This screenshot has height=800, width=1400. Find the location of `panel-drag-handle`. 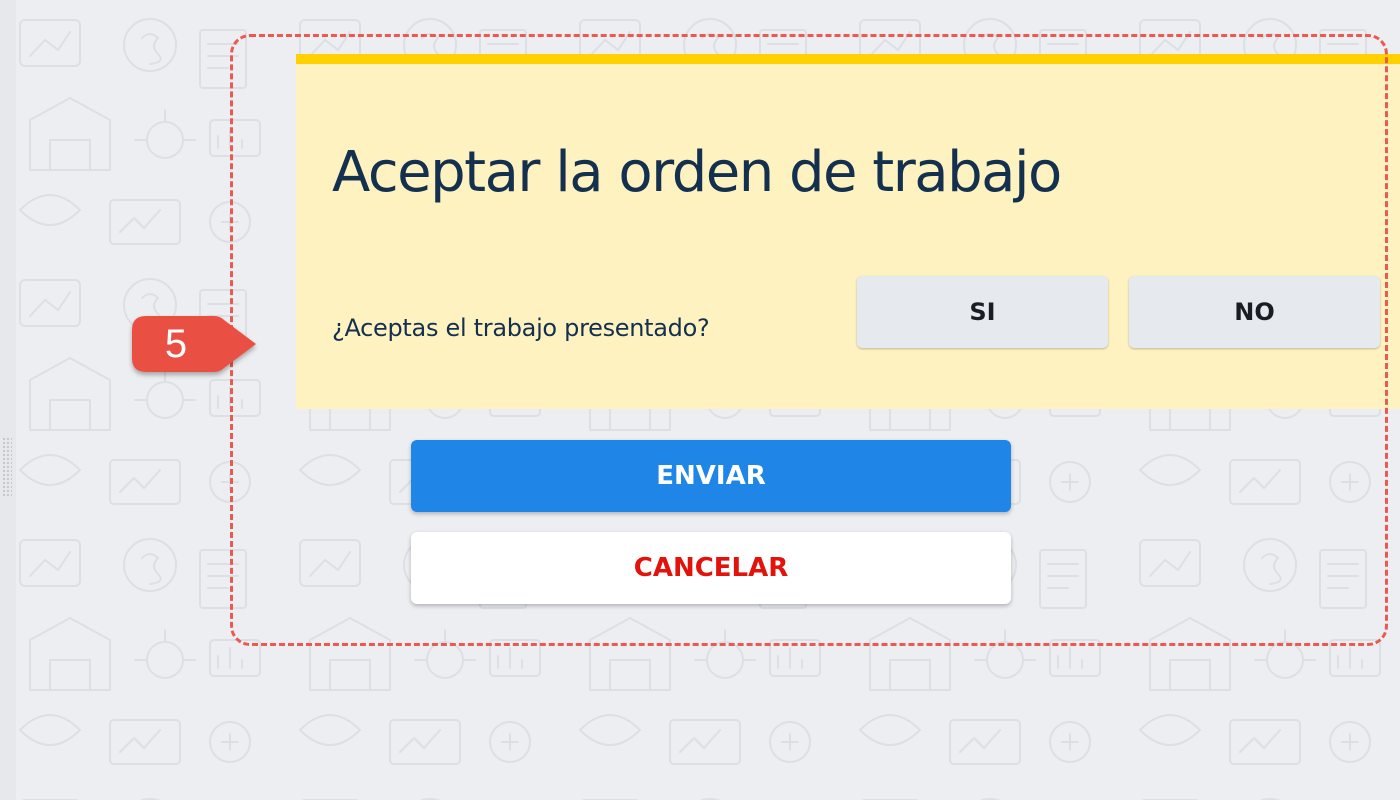

panel-drag-handle is located at coordinates (7, 467).